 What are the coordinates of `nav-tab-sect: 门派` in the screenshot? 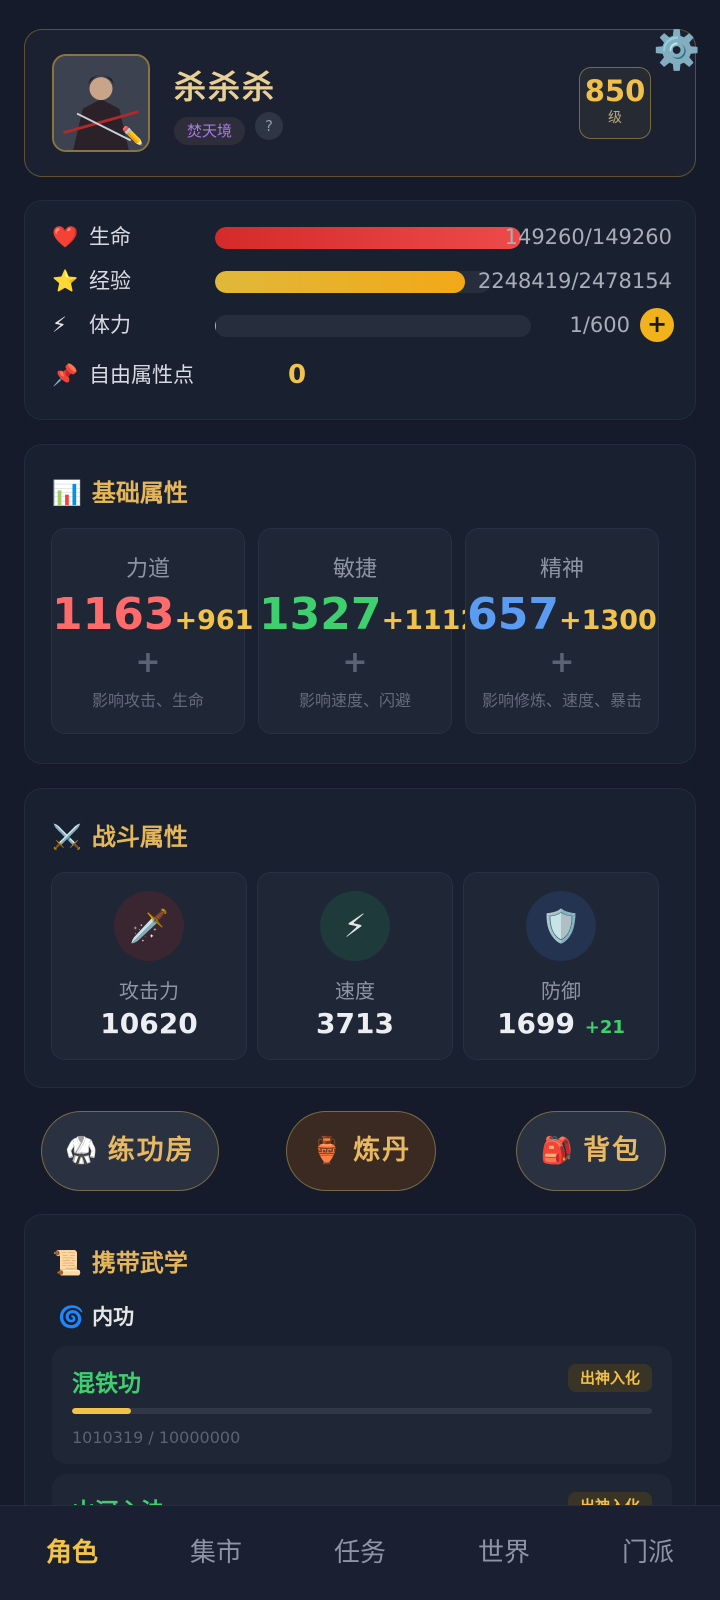 It's located at (648, 1553).